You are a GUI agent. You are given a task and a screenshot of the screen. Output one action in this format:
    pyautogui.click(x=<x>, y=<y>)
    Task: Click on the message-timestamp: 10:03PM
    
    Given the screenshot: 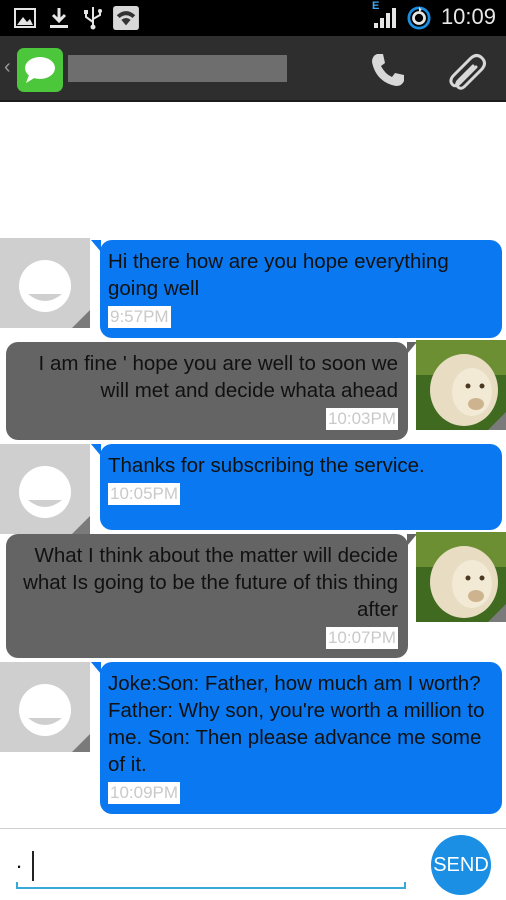 What is the action you would take?
    pyautogui.click(x=361, y=419)
    